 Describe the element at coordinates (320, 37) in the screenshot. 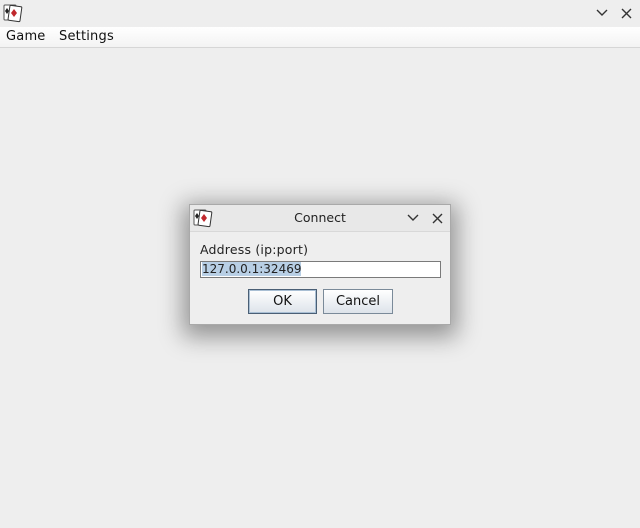

I see `menubar: Game Settings` at that location.